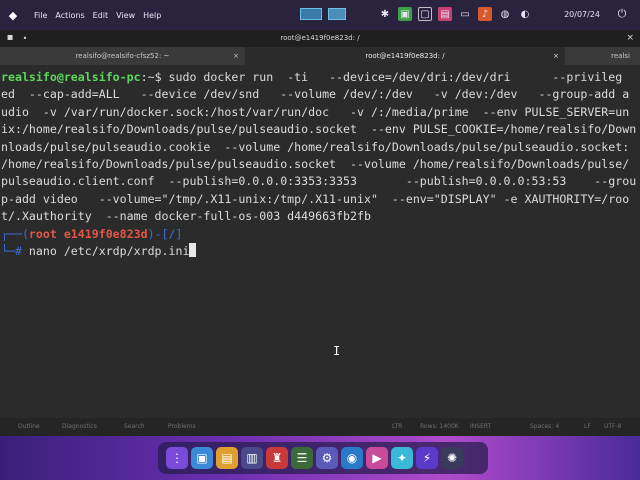 This screenshot has width=640, height=480. Describe the element at coordinates (405, 14) in the screenshot. I see `system-monitor-icon: ▣` at that location.